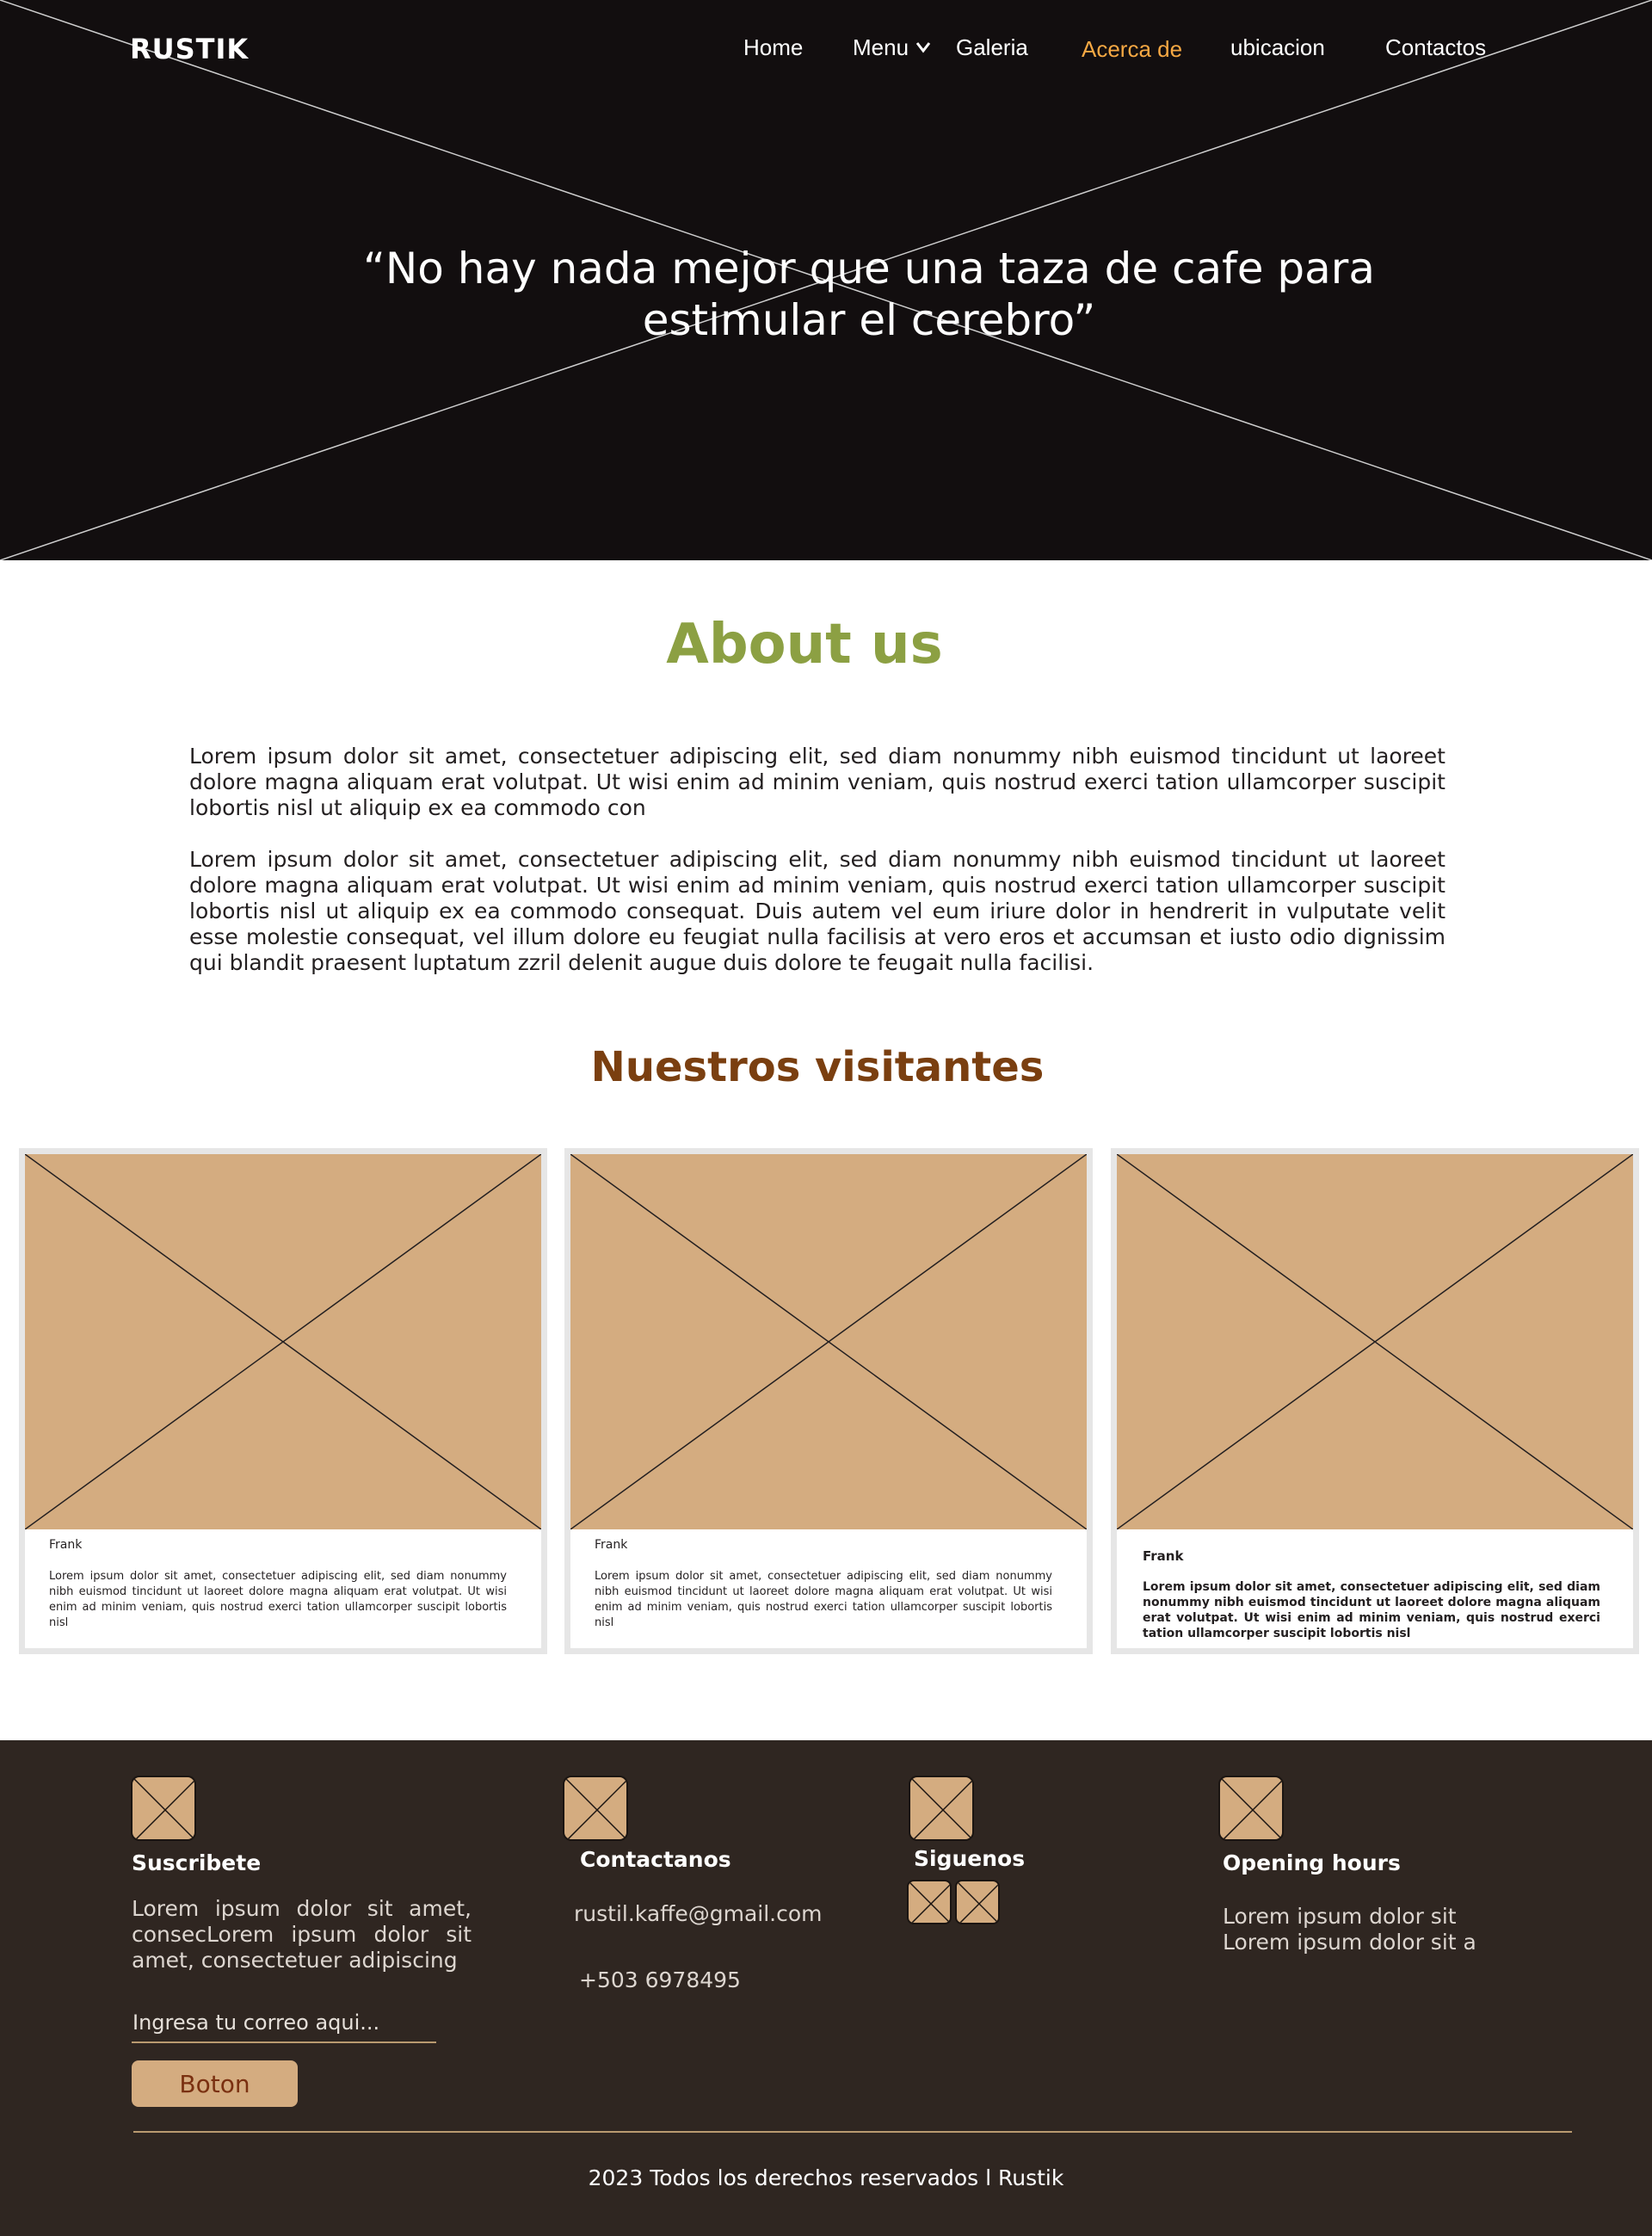 The width and height of the screenshot is (1652, 2236). I want to click on hero-quote-line-2: estimular el cerebro”, so click(869, 320).